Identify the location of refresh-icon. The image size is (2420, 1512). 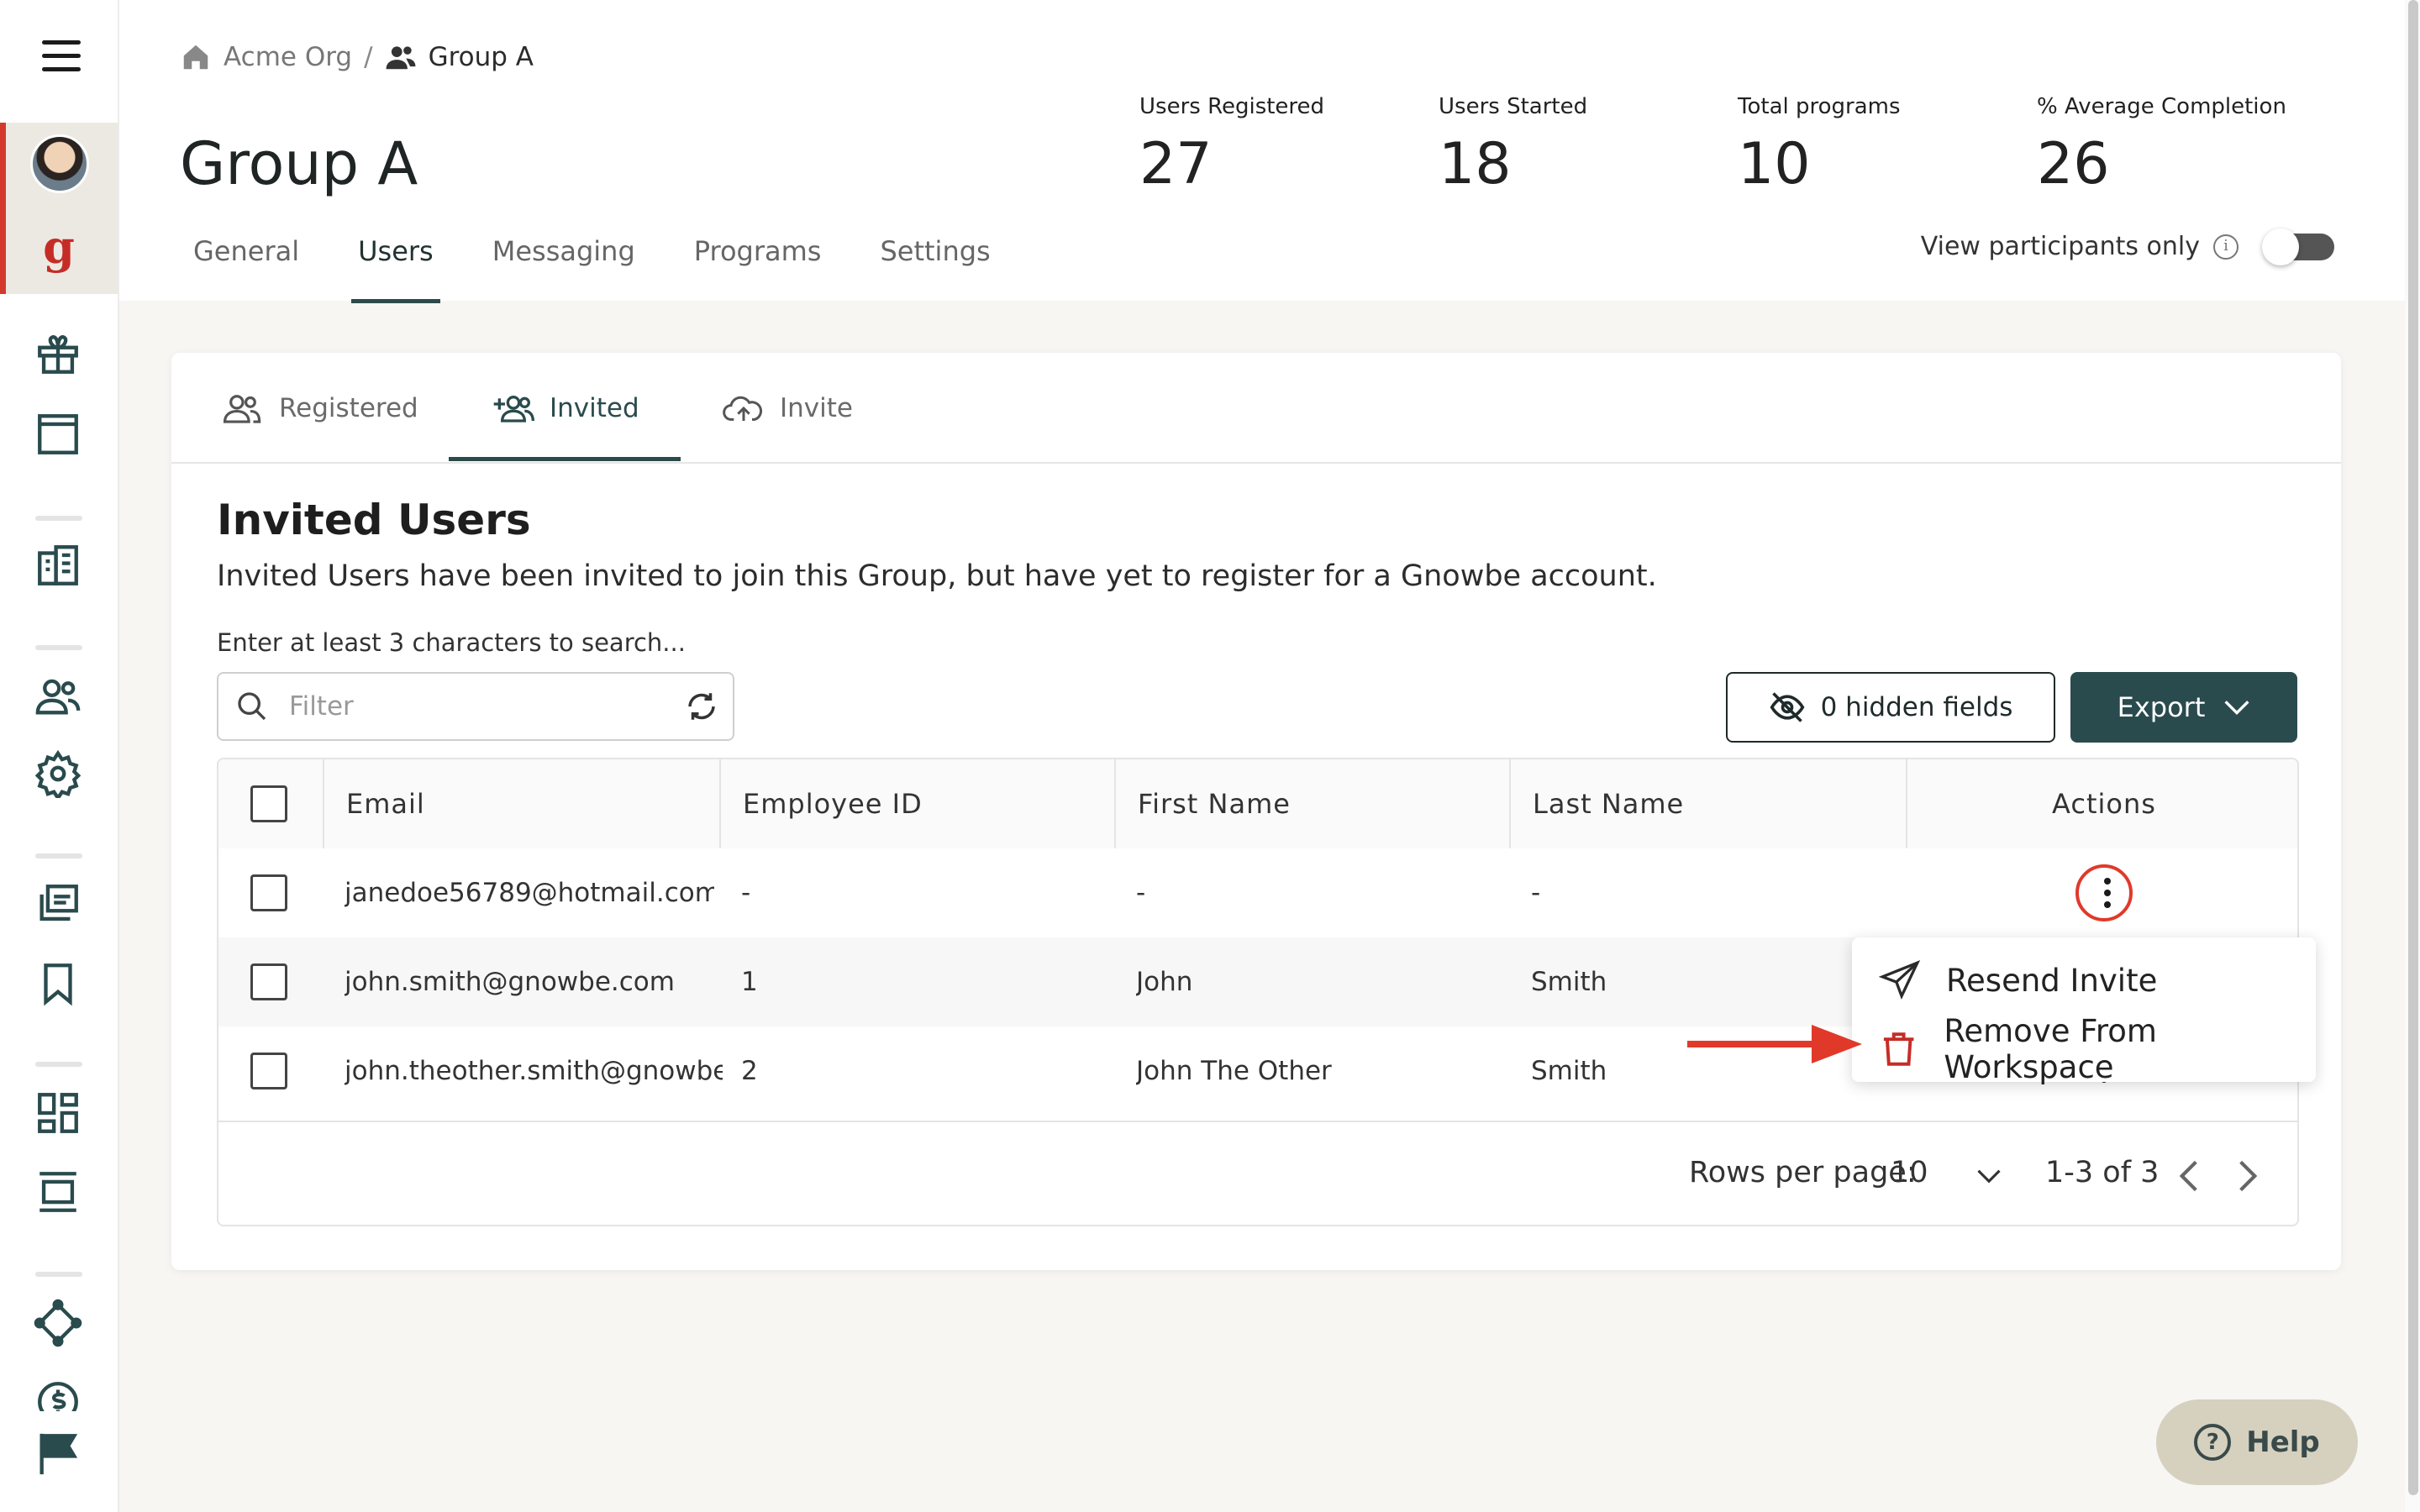
(702, 706).